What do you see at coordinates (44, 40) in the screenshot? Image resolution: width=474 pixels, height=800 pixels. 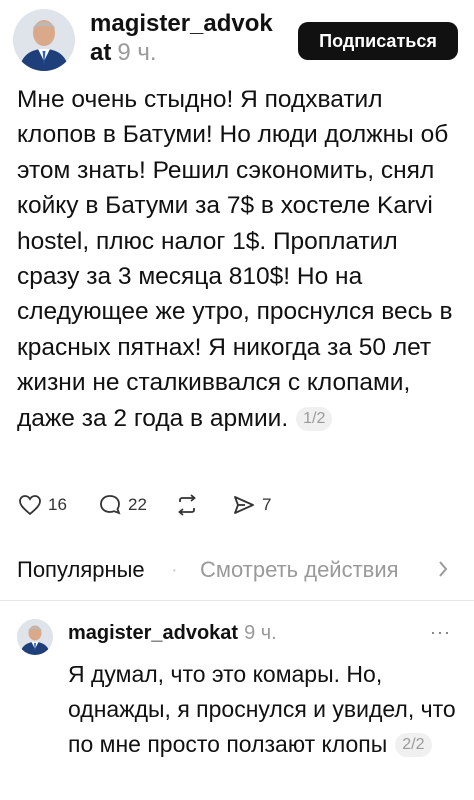 I see `avatar` at bounding box center [44, 40].